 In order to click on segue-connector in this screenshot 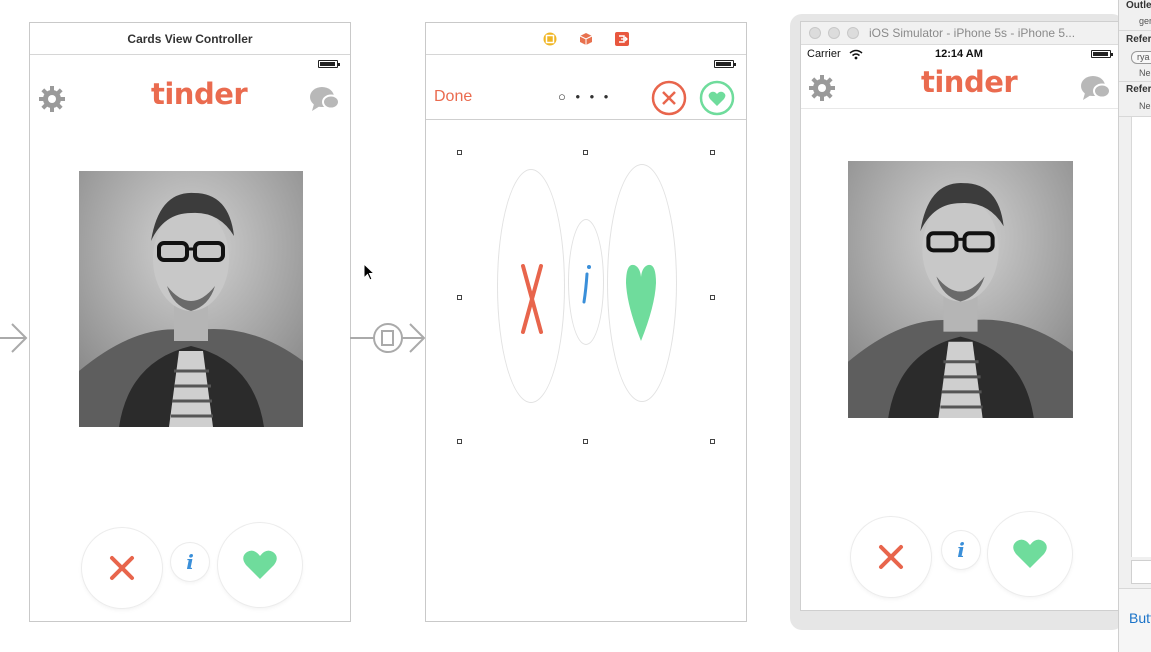, I will do `click(389, 338)`.